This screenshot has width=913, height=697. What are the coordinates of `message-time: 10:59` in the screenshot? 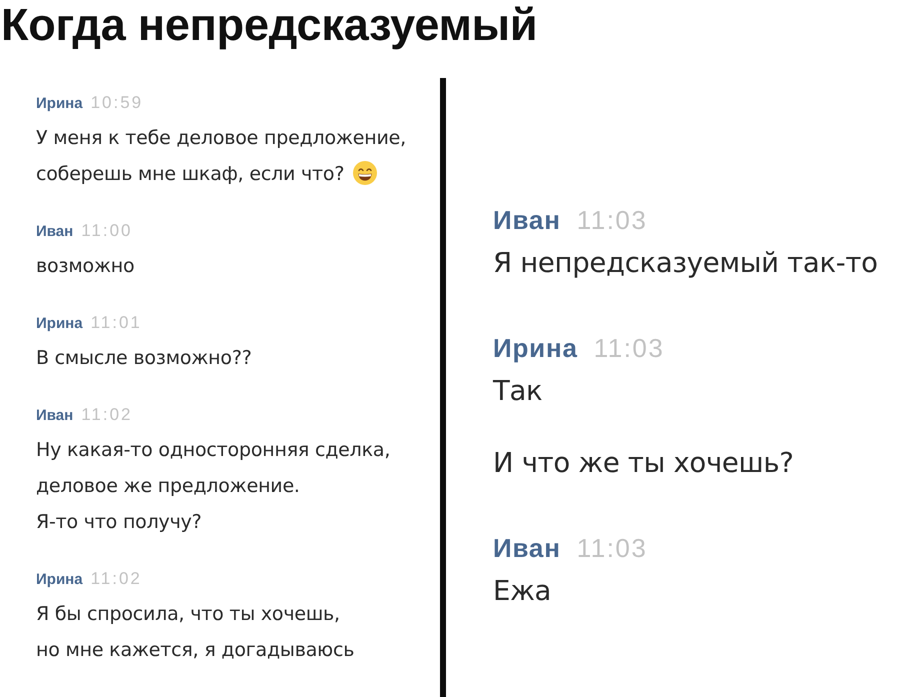 It's located at (117, 103).